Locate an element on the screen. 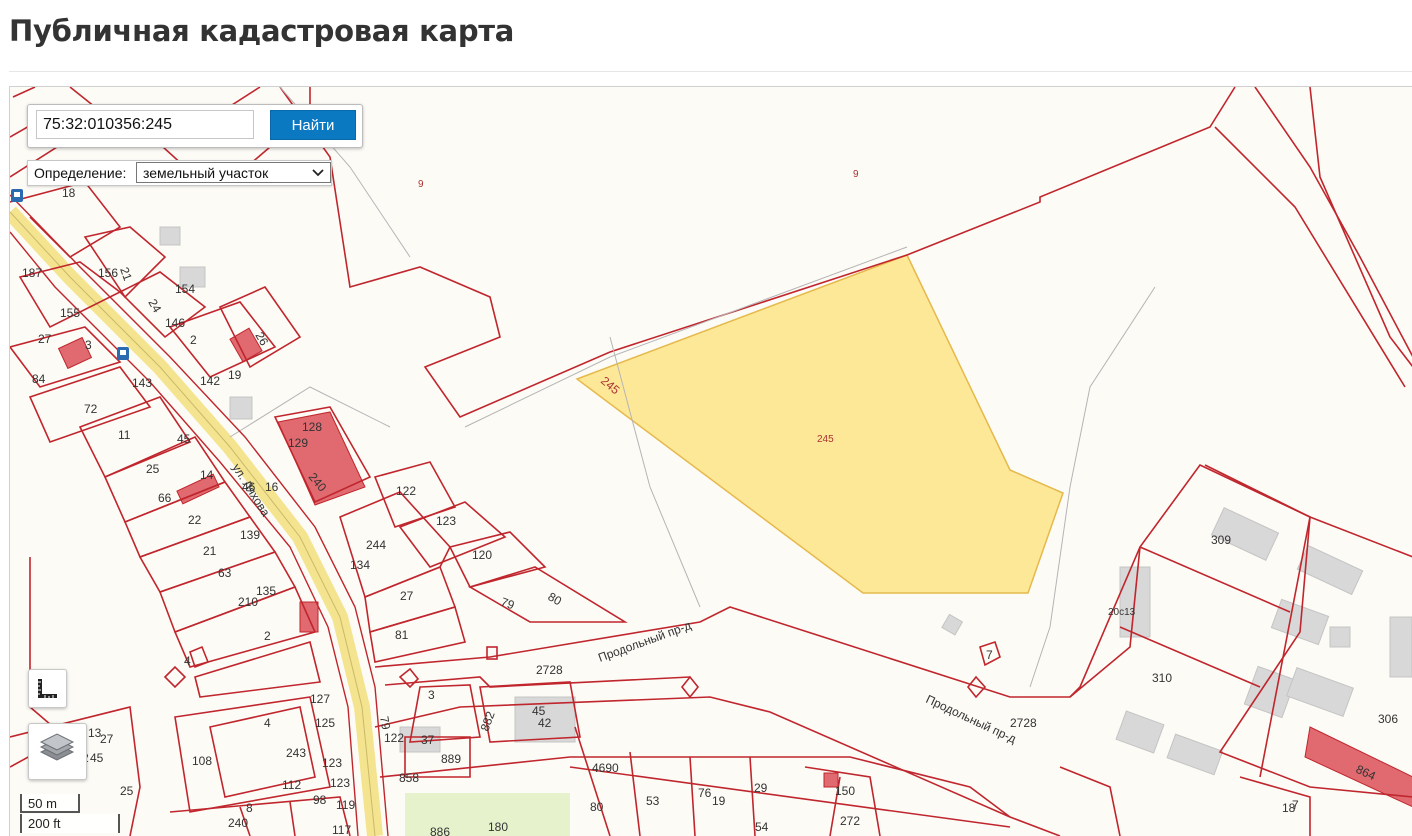 The height and width of the screenshot is (836, 1412). map-label: 306 is located at coordinates (1388, 719).